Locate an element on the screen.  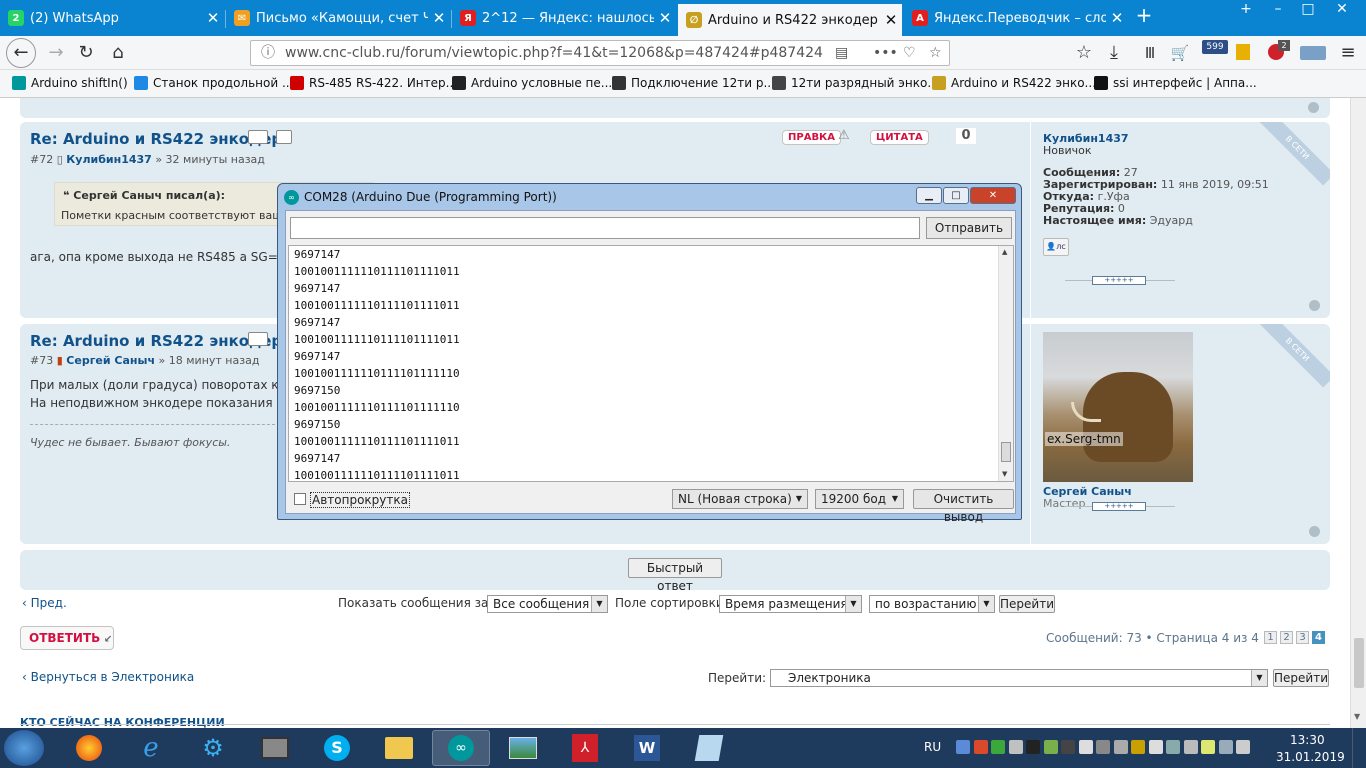
autoscroll-label: Автопрокрутка is located at coordinates (360, 500).